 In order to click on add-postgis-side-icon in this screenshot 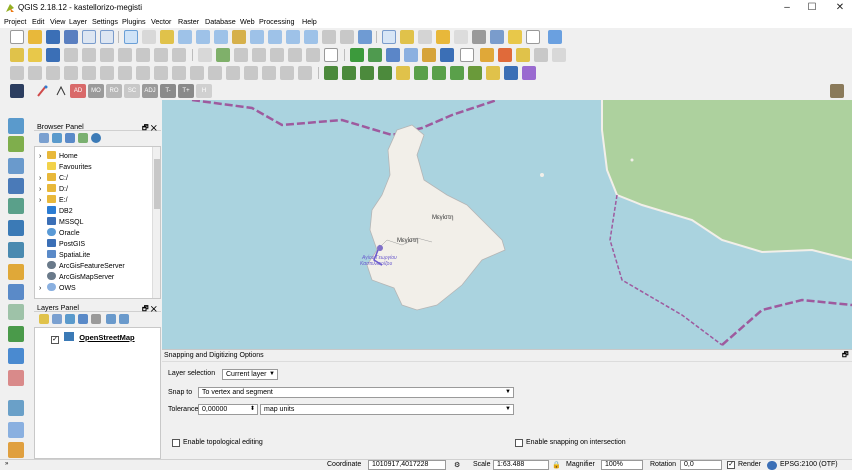, I will do `click(16, 186)`.